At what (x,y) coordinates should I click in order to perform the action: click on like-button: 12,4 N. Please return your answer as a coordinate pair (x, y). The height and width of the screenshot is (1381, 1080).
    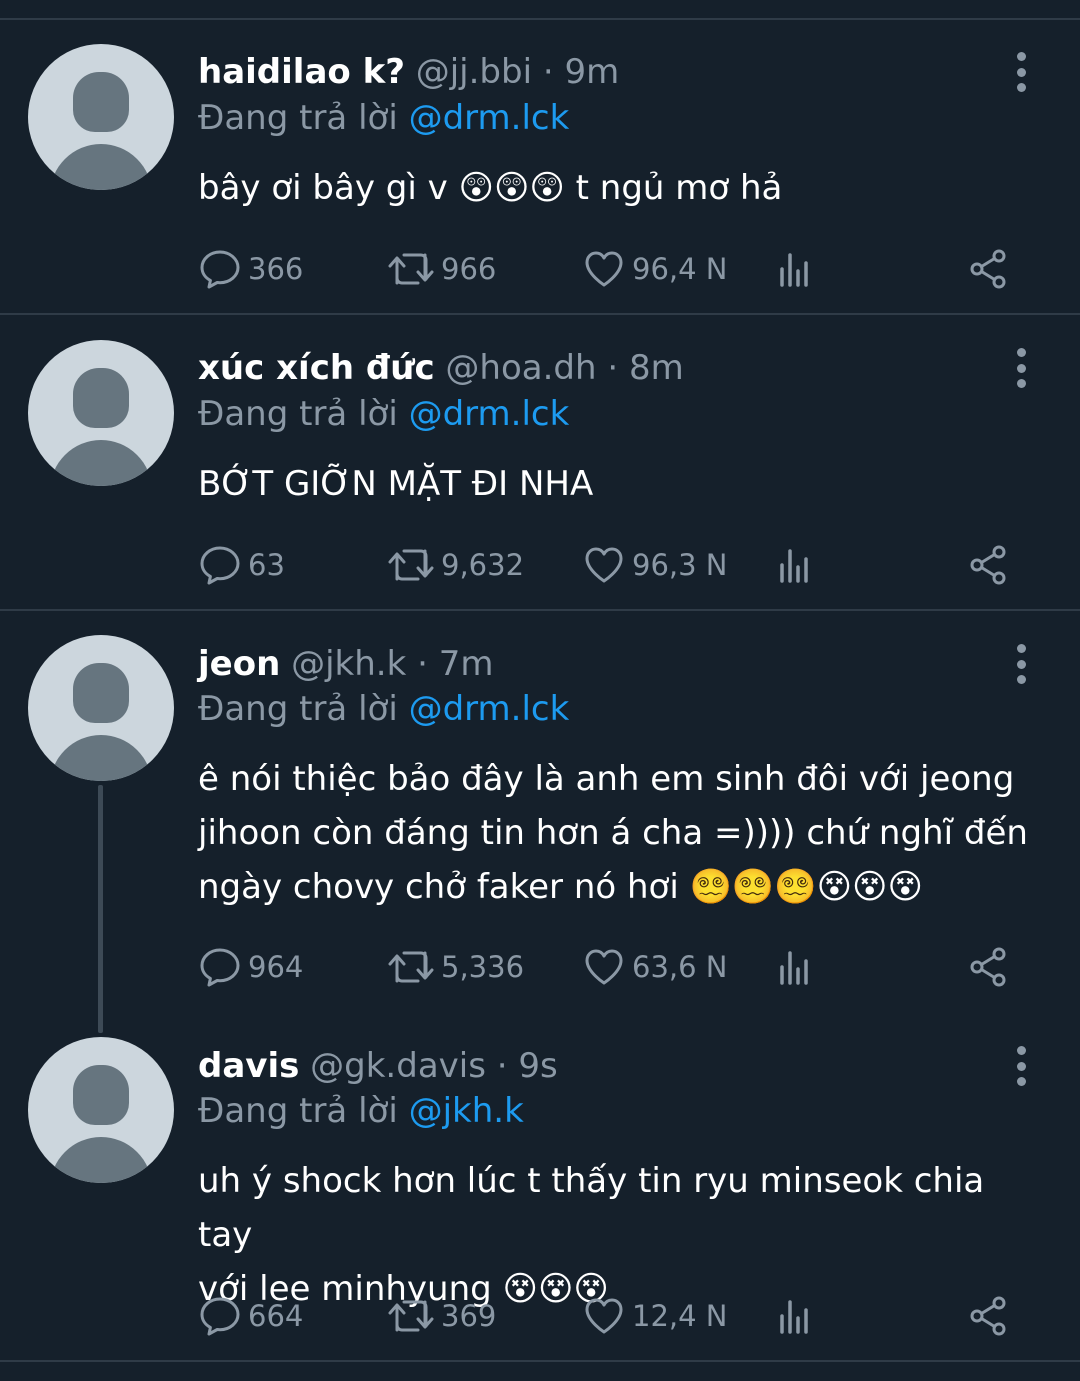
    Looking at the image, I should click on (654, 1316).